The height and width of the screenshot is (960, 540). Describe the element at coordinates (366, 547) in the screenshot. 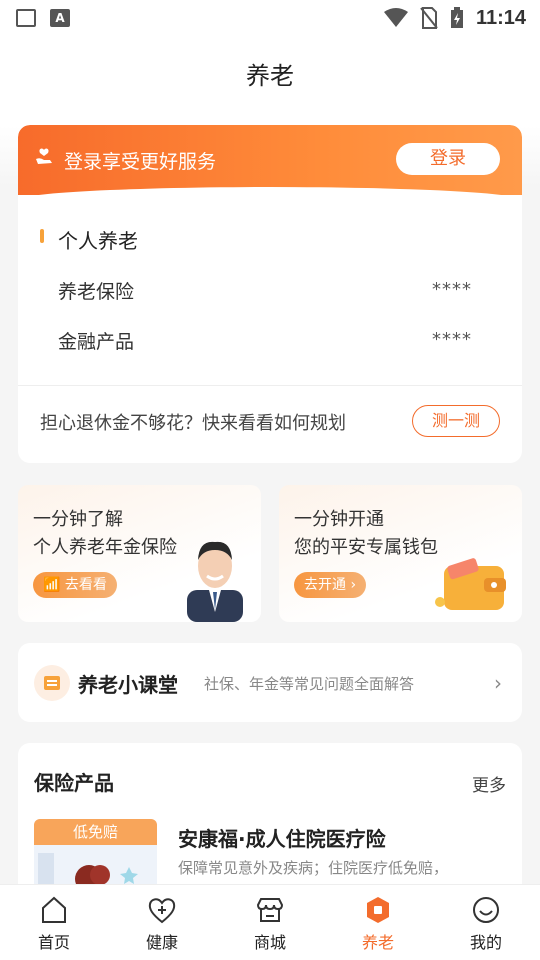

I see `promo-line2: 您的平安专属钱包` at that location.